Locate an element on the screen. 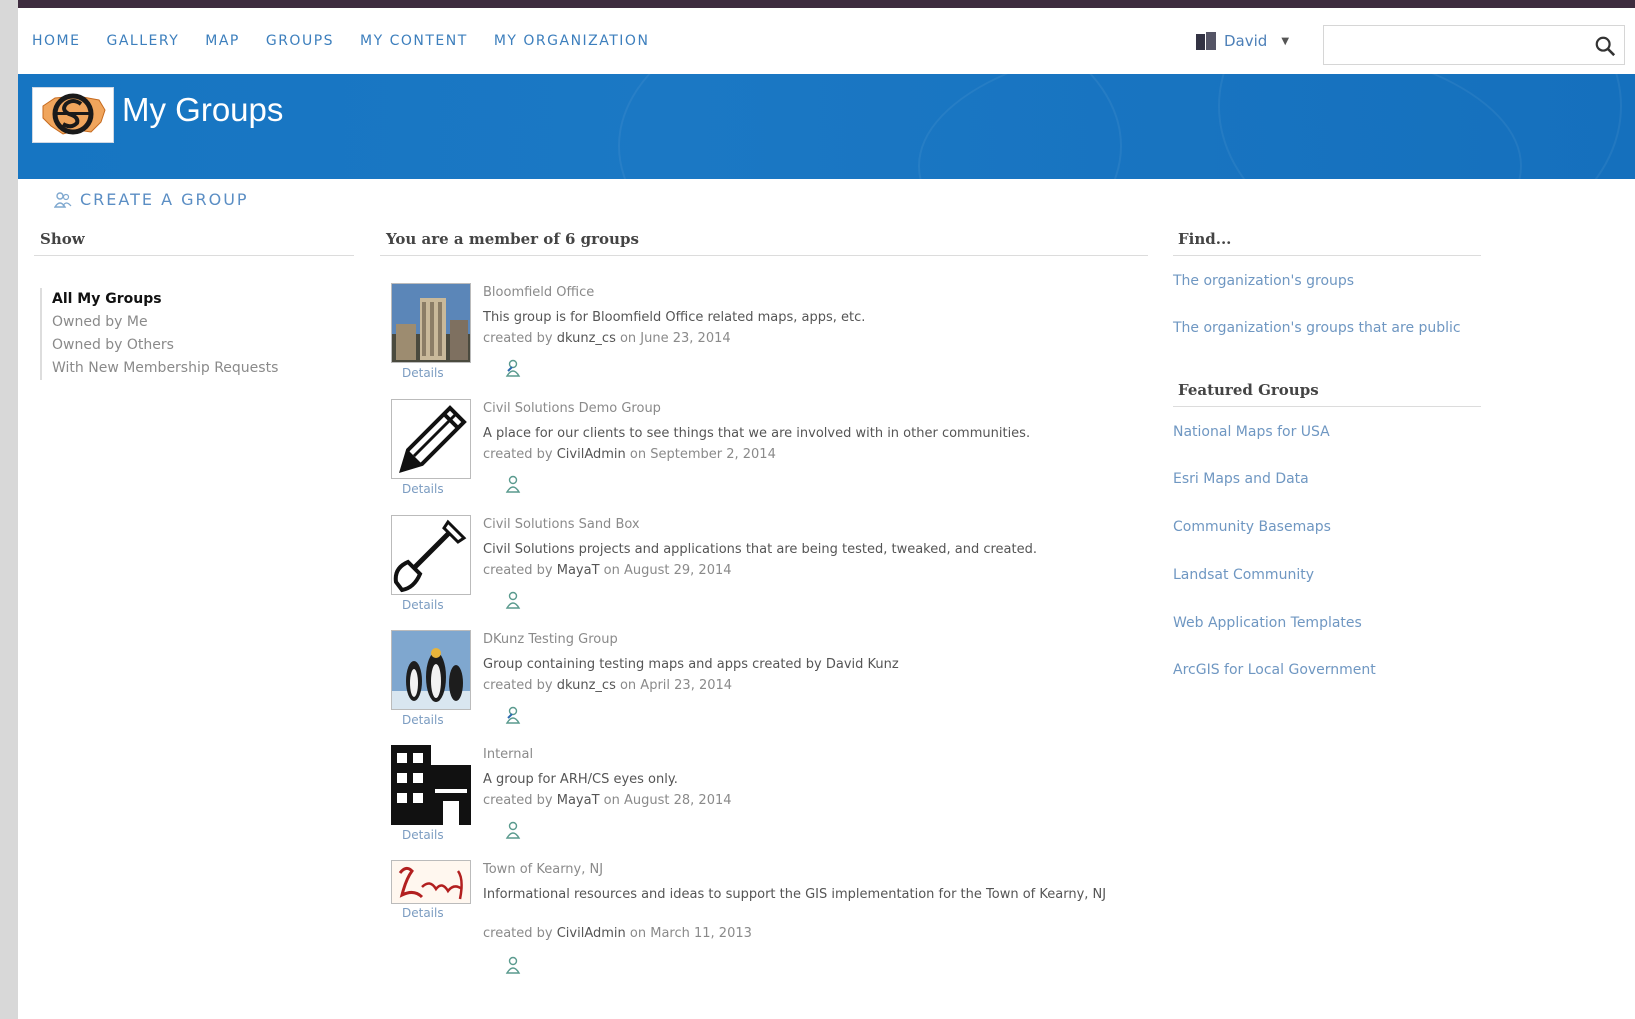 This screenshot has width=1635, height=1019. find-org-groups-link: The organization's groups is located at coordinates (1263, 281).